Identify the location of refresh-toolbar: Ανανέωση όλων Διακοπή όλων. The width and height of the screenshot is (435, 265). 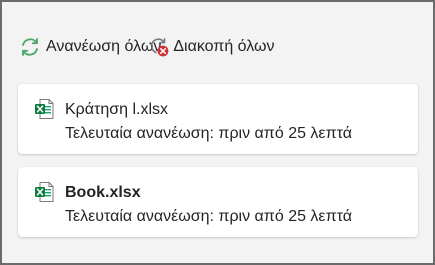
(146, 47).